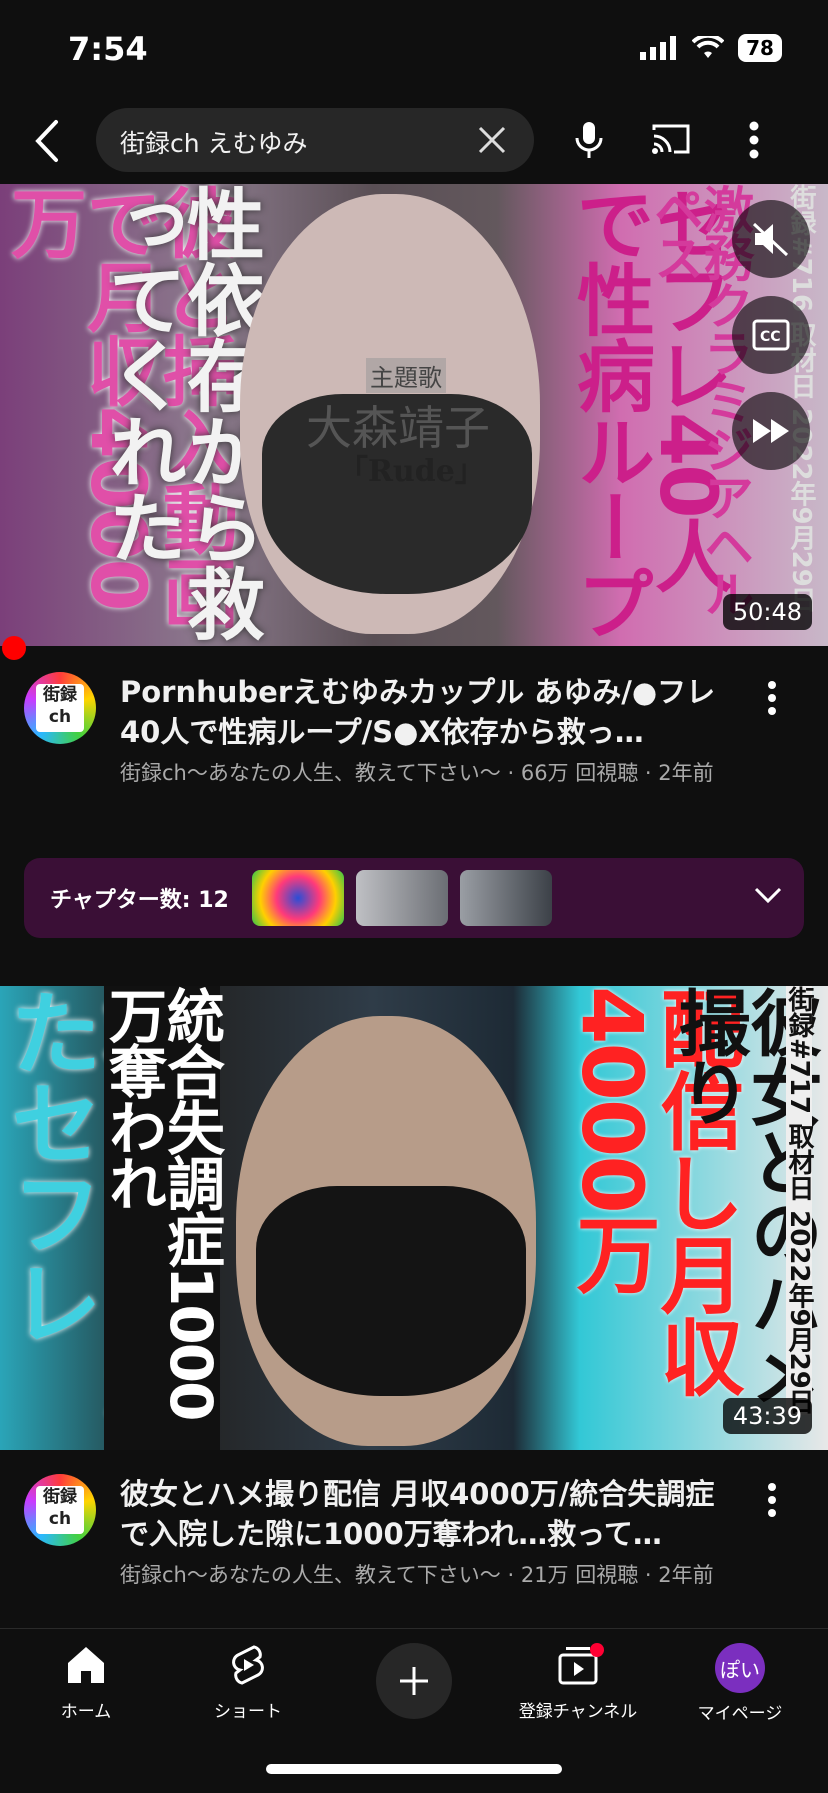  Describe the element at coordinates (799, 1200) in the screenshot. I see `thumbnail-side-text: 街録#717 取材日 2022年9月29日` at that location.